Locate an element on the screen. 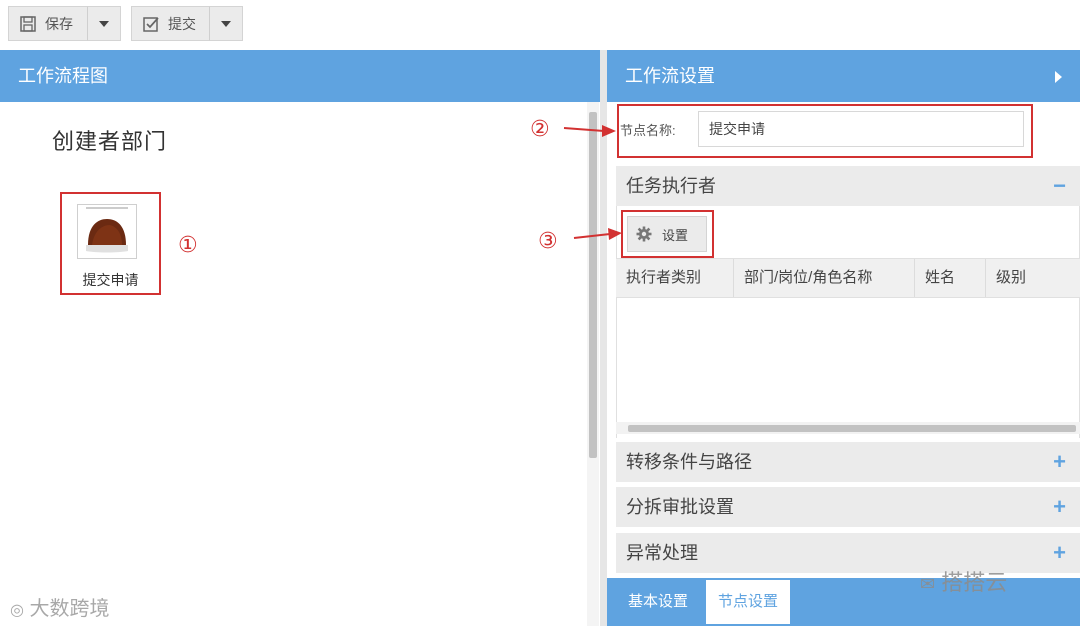 The image size is (1080, 626). watermark-right: ✉ 搭搭云 is located at coordinates (963, 581).